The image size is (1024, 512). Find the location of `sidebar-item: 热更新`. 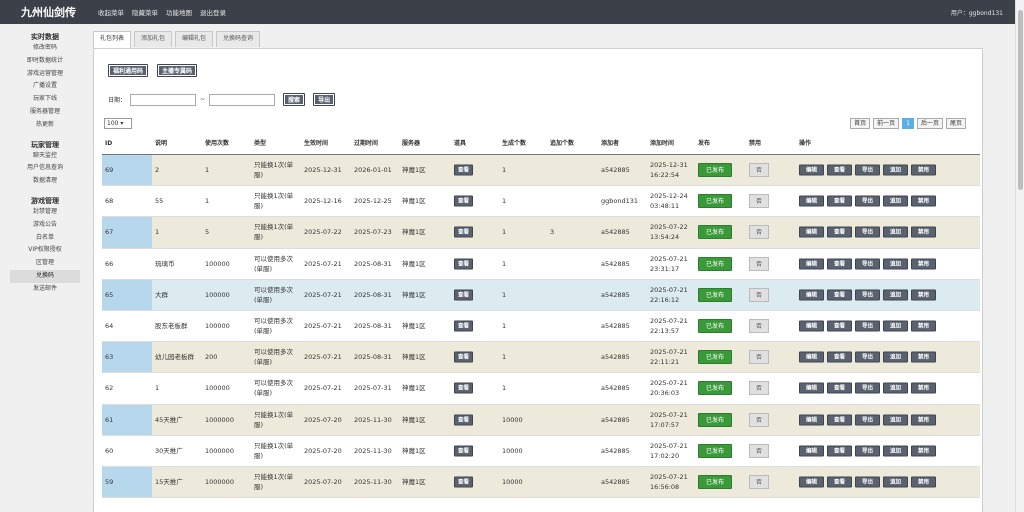

sidebar-item: 热更新 is located at coordinates (45, 125).